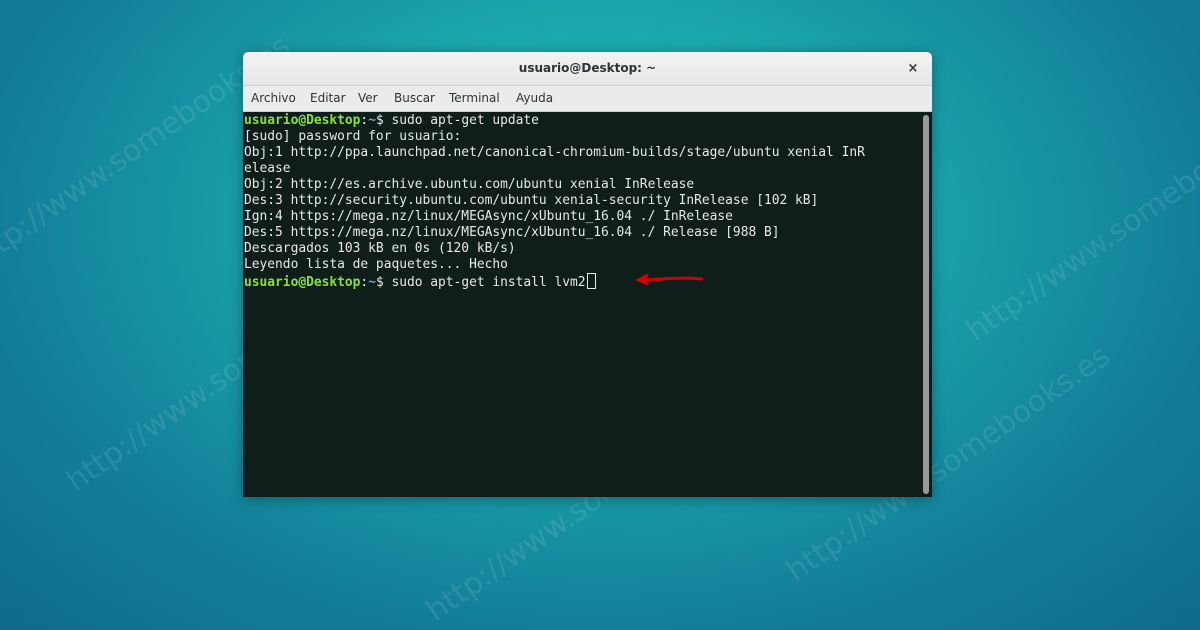 The height and width of the screenshot is (630, 1200). I want to click on window-title: usuario@Desktop: ~, so click(587, 68).